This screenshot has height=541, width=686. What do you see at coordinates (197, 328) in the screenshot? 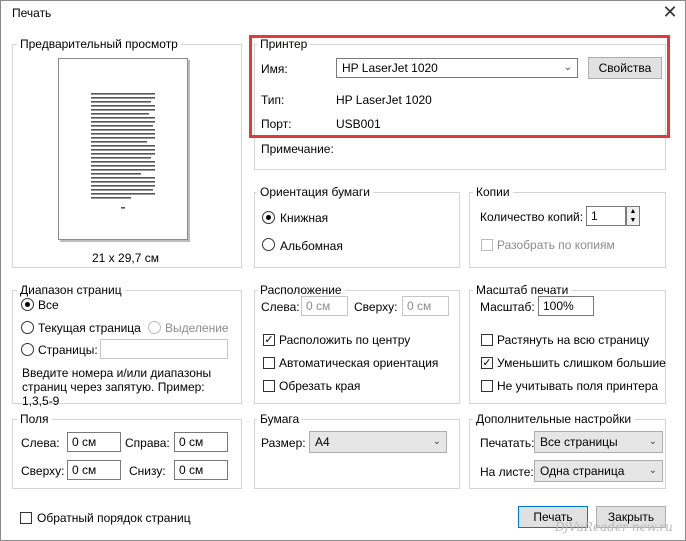
I see `range-selection-label: Выделение` at bounding box center [197, 328].